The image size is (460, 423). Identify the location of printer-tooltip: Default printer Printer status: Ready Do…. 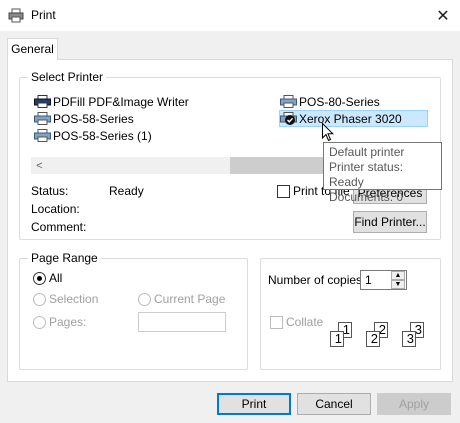
(382, 173).